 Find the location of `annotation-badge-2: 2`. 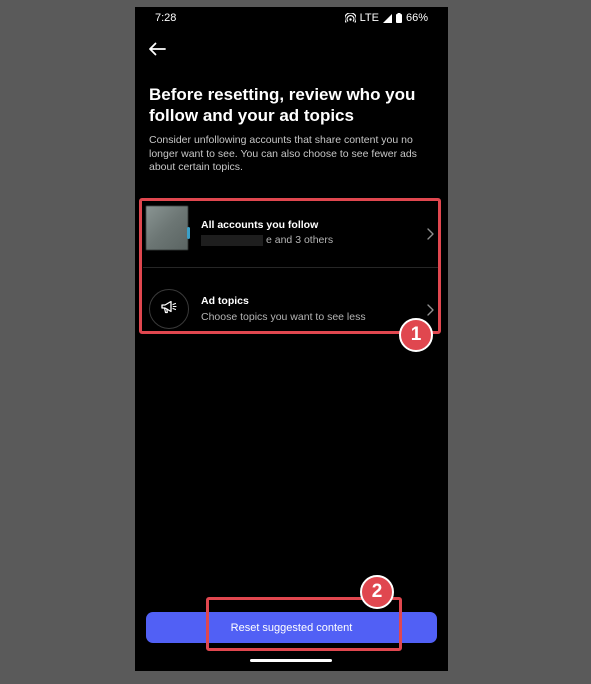

annotation-badge-2: 2 is located at coordinates (377, 592).